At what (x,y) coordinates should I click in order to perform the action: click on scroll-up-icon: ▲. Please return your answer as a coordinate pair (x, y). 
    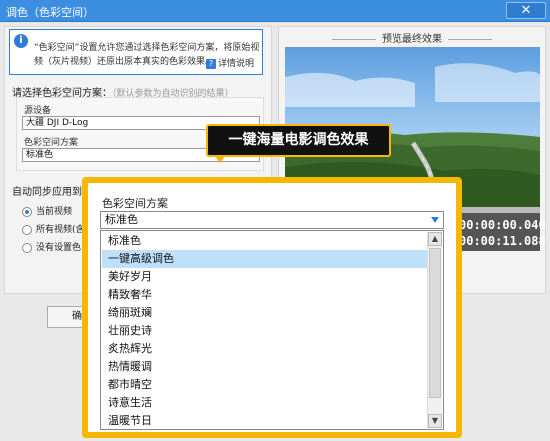
    Looking at the image, I should click on (435, 239).